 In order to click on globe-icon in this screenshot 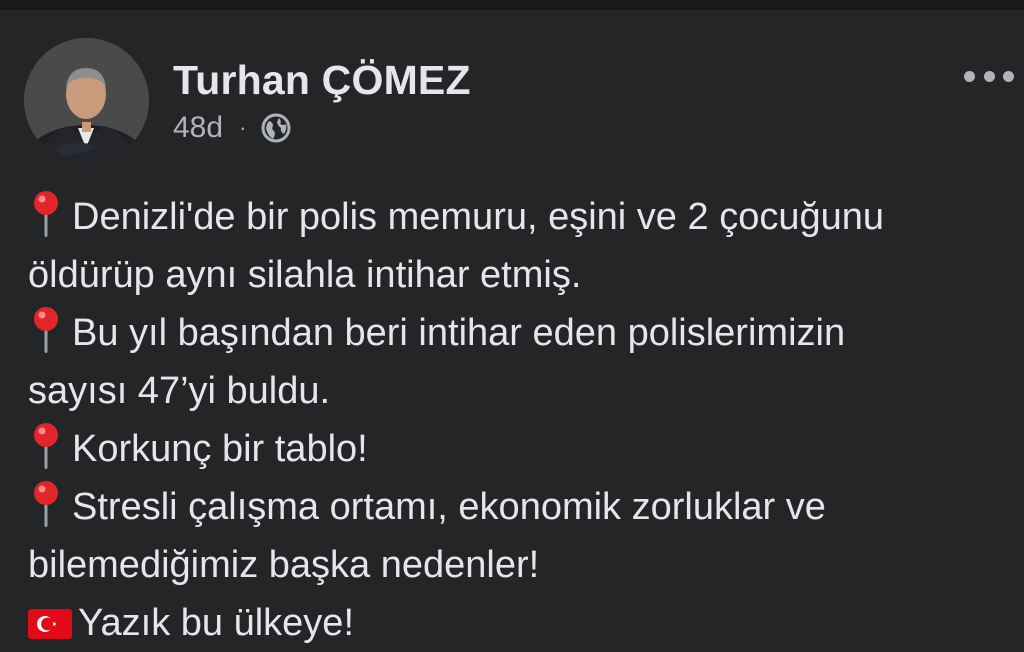, I will do `click(276, 128)`.